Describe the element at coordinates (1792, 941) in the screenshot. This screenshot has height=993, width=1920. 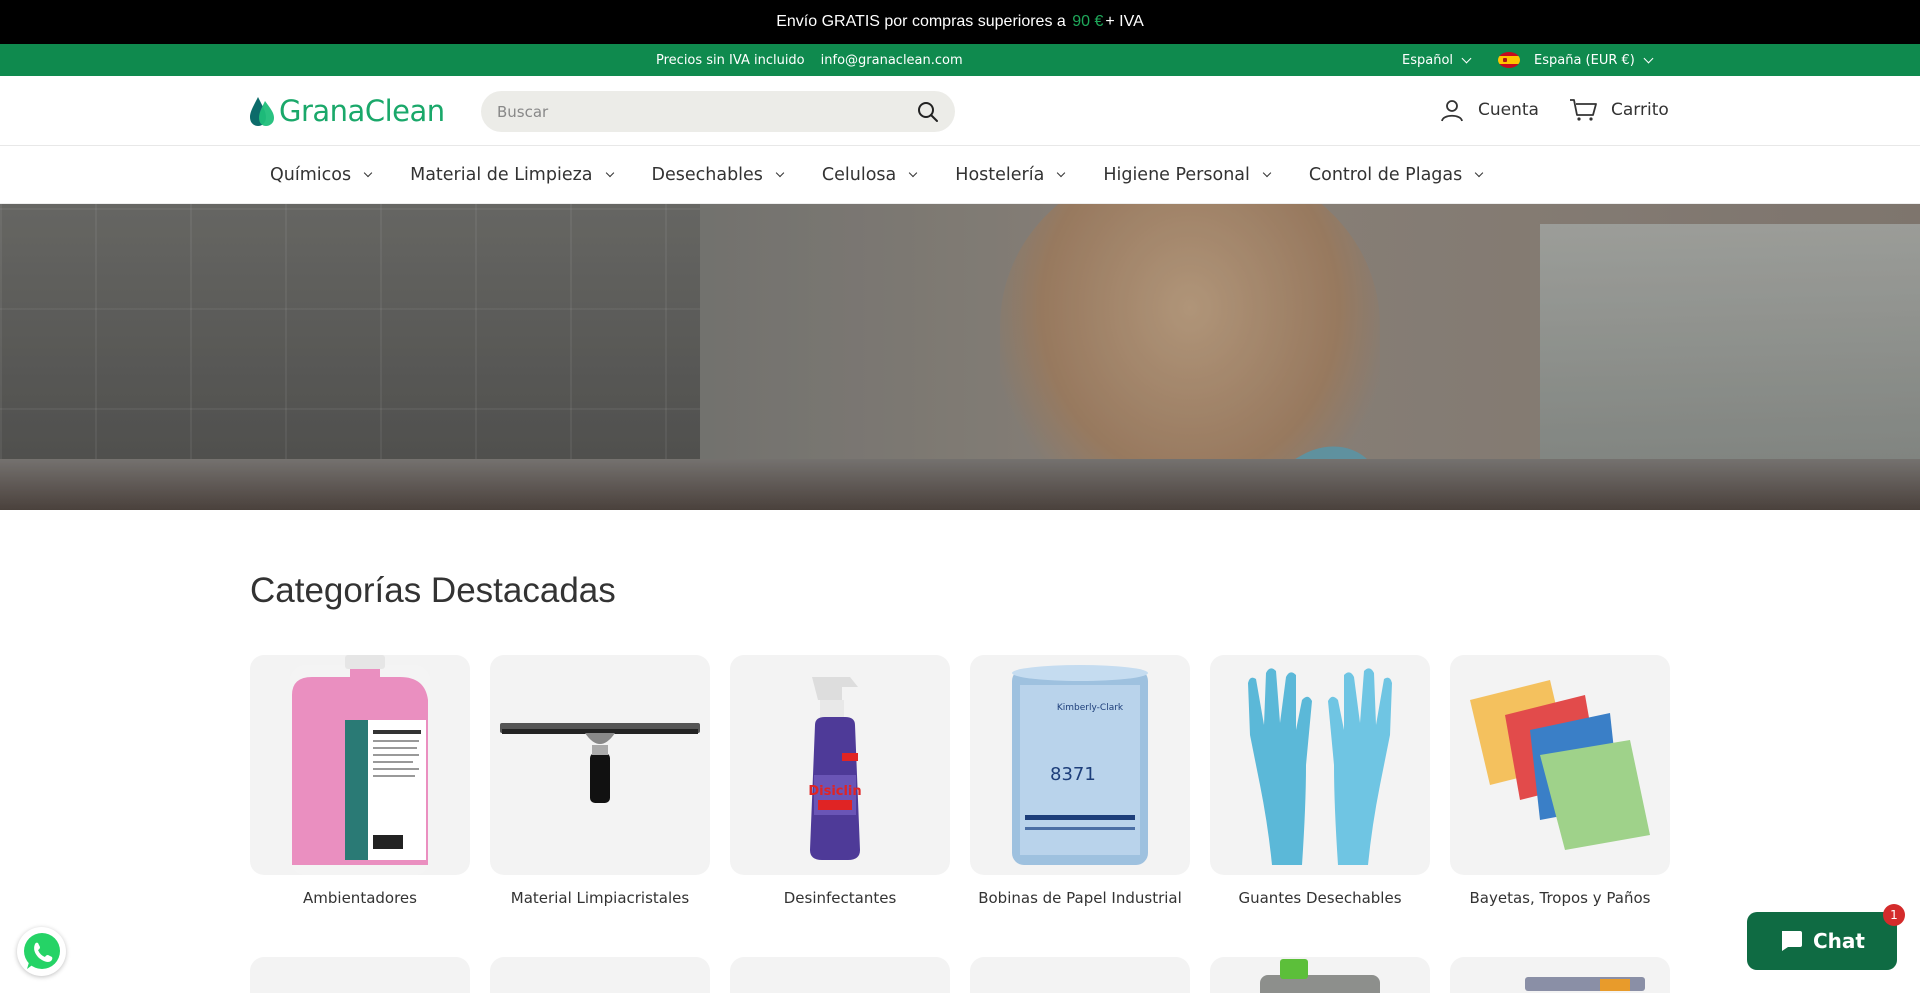
I see `chat-bubble-icon` at that location.